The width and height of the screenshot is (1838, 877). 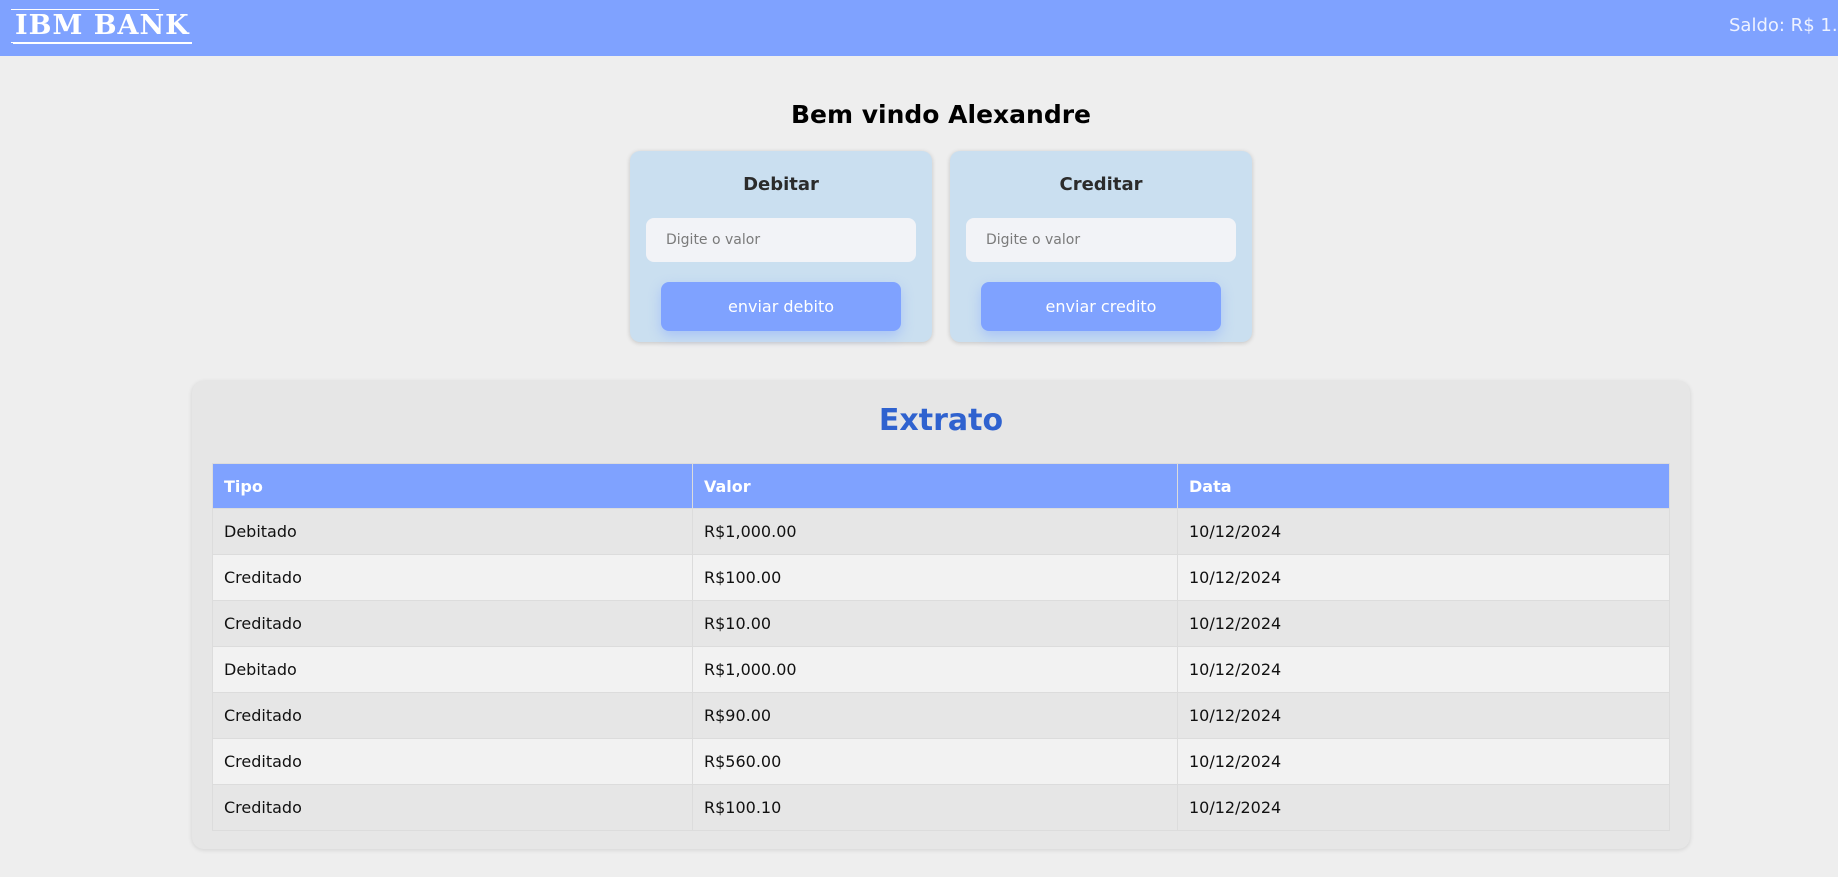 I want to click on table-row: Creditado R$10.00 10/12/2024, so click(x=941, y=623).